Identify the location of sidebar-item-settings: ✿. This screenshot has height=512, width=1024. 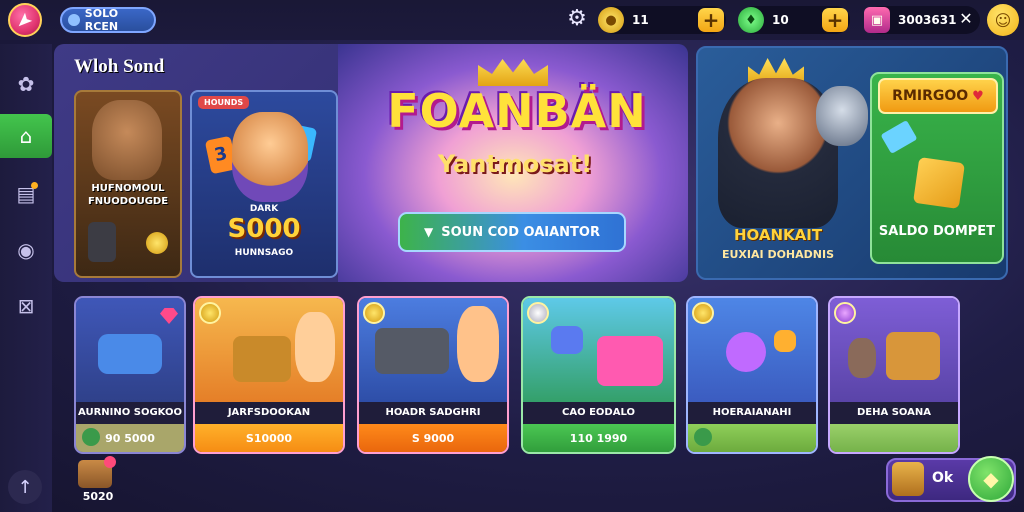
(26, 84).